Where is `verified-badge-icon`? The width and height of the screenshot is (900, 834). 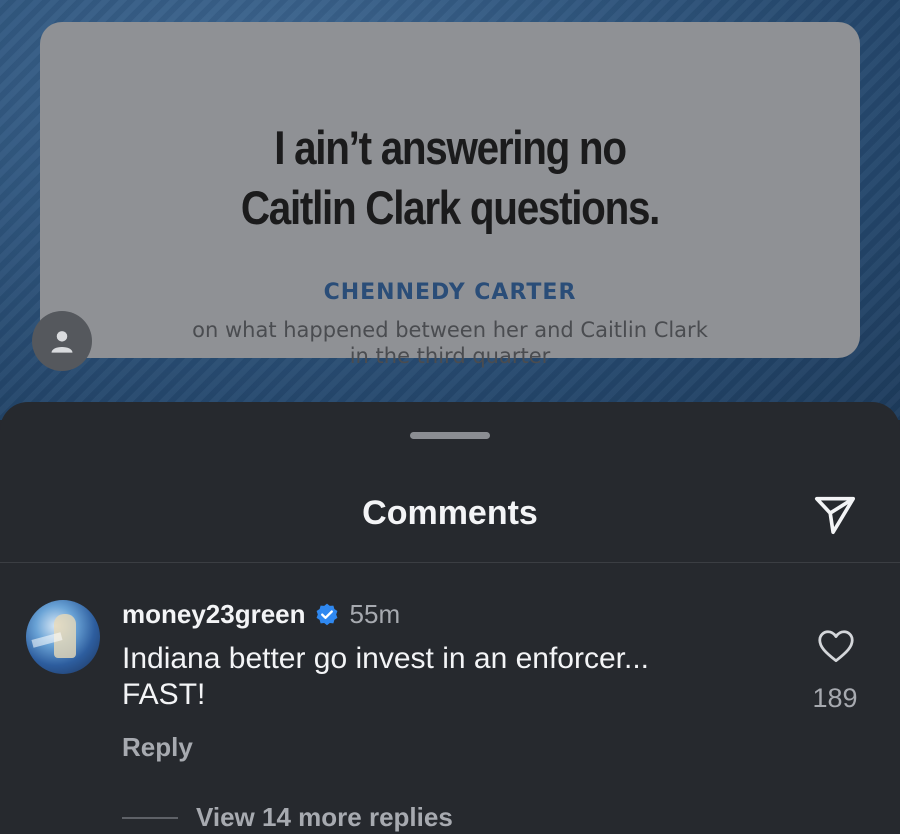
verified-badge-icon is located at coordinates (326, 614).